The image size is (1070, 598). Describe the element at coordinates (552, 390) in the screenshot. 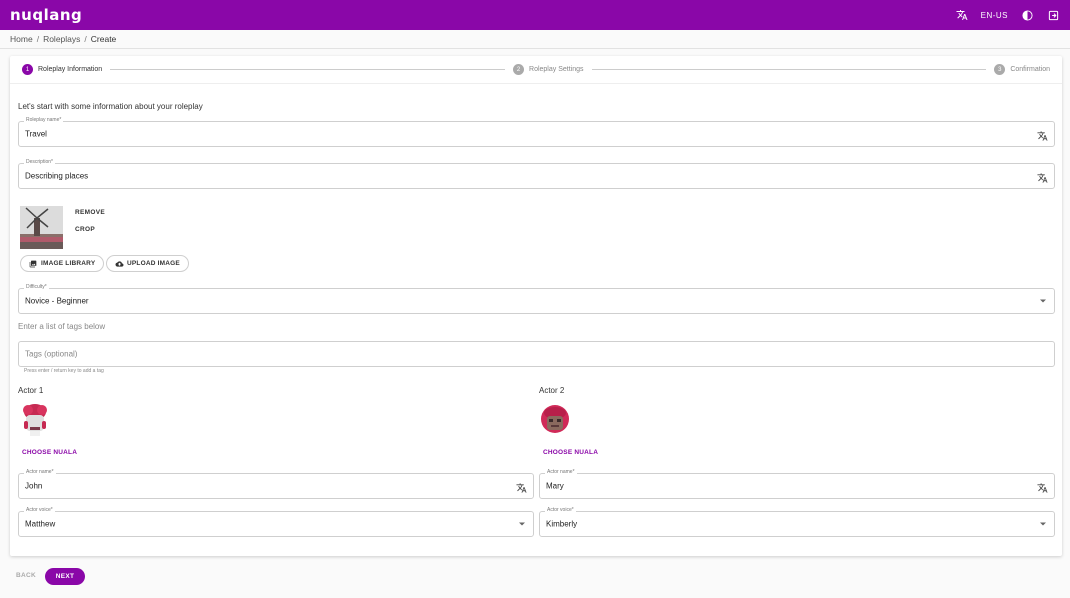

I see `actor-2-title: Actor 2` at that location.